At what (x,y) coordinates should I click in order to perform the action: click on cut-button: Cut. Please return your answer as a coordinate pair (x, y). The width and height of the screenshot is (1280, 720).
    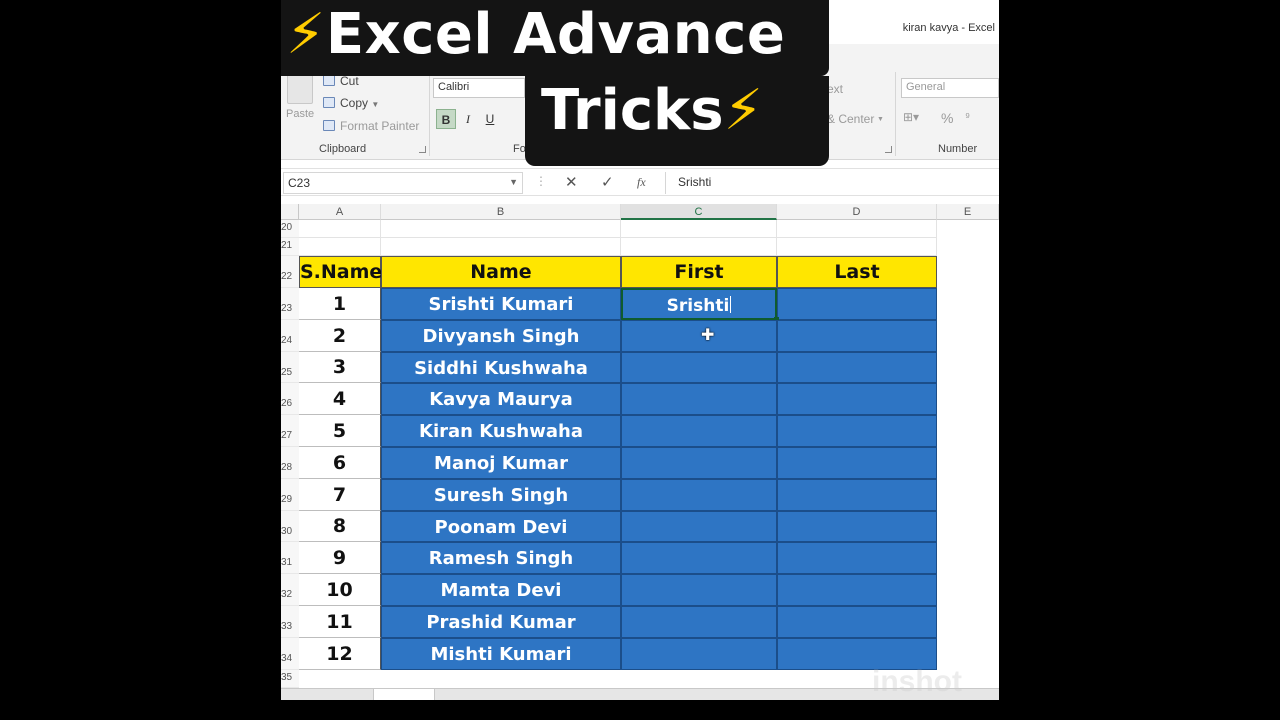
    Looking at the image, I should click on (341, 81).